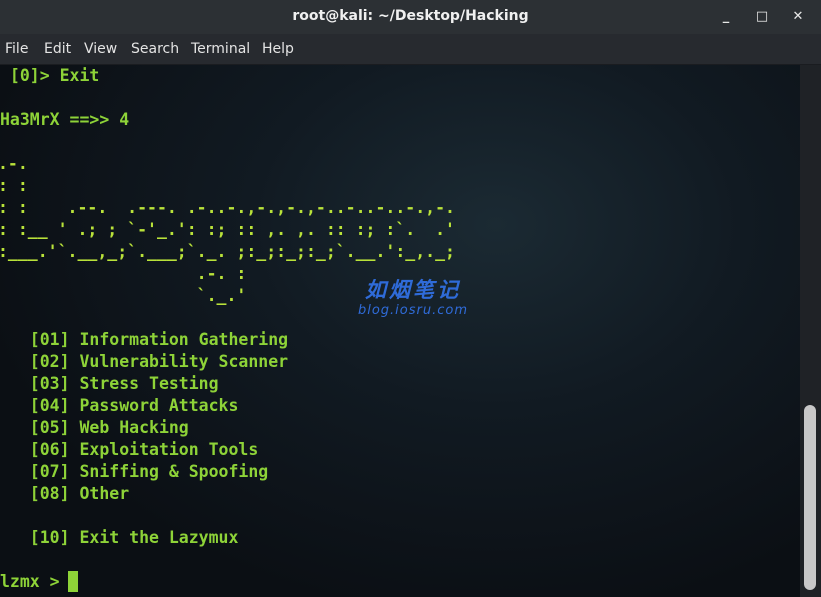  What do you see at coordinates (410, 49) in the screenshot?
I see `menu-bar: File Edit View Search Terminal Help` at bounding box center [410, 49].